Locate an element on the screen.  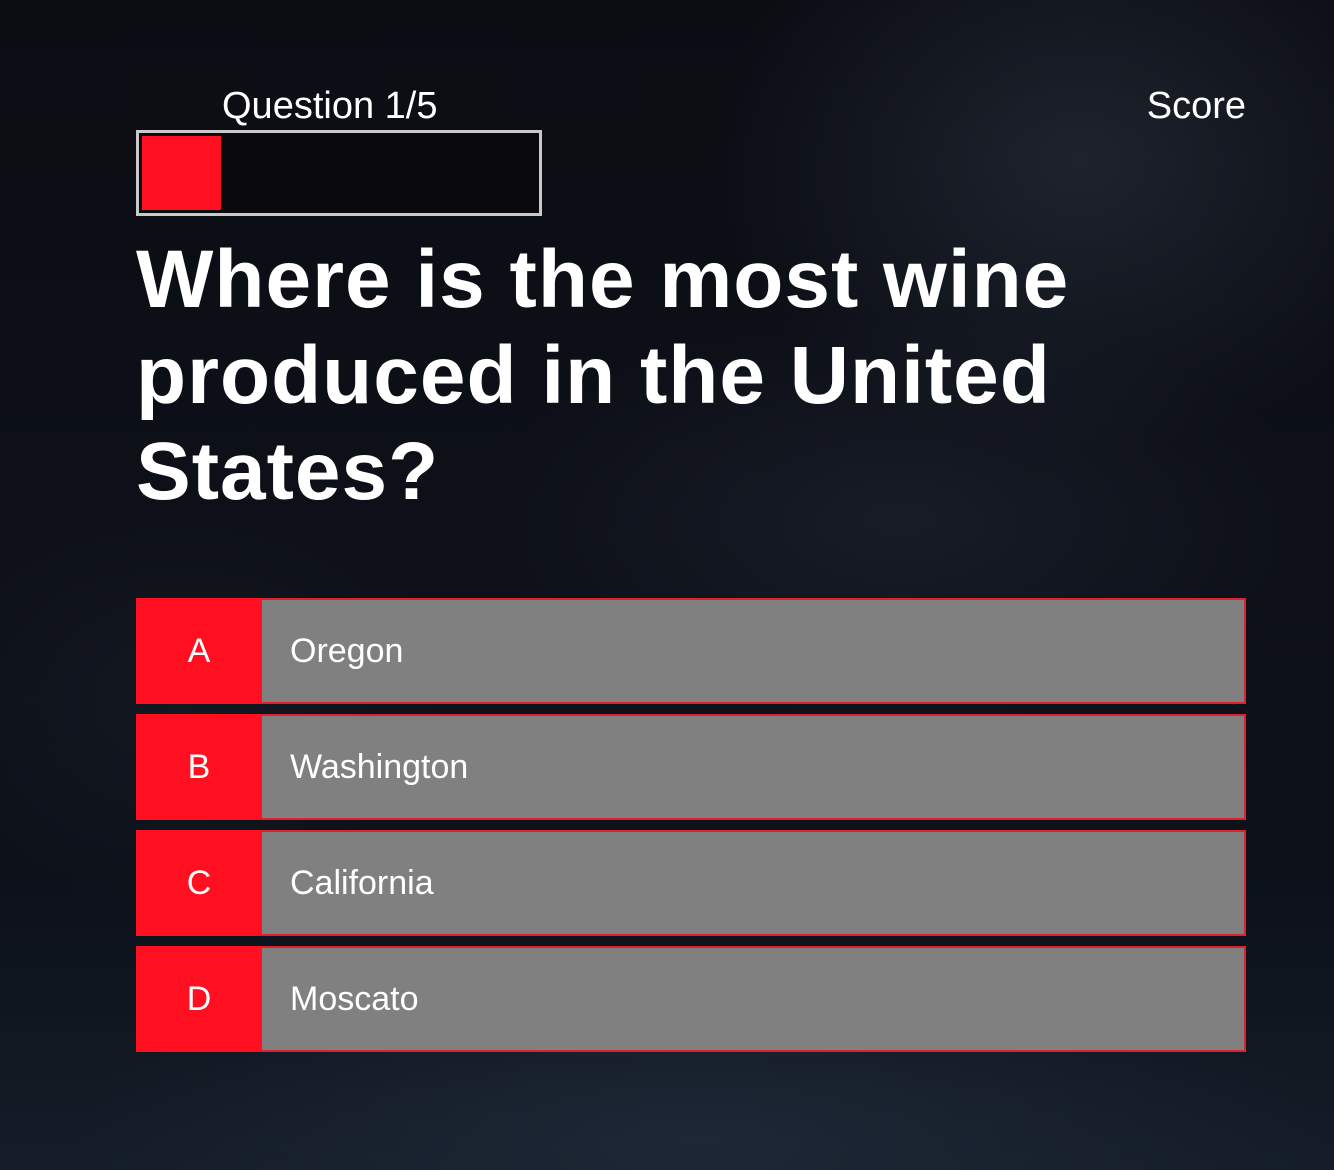
answer-letter: A is located at coordinates (199, 651).